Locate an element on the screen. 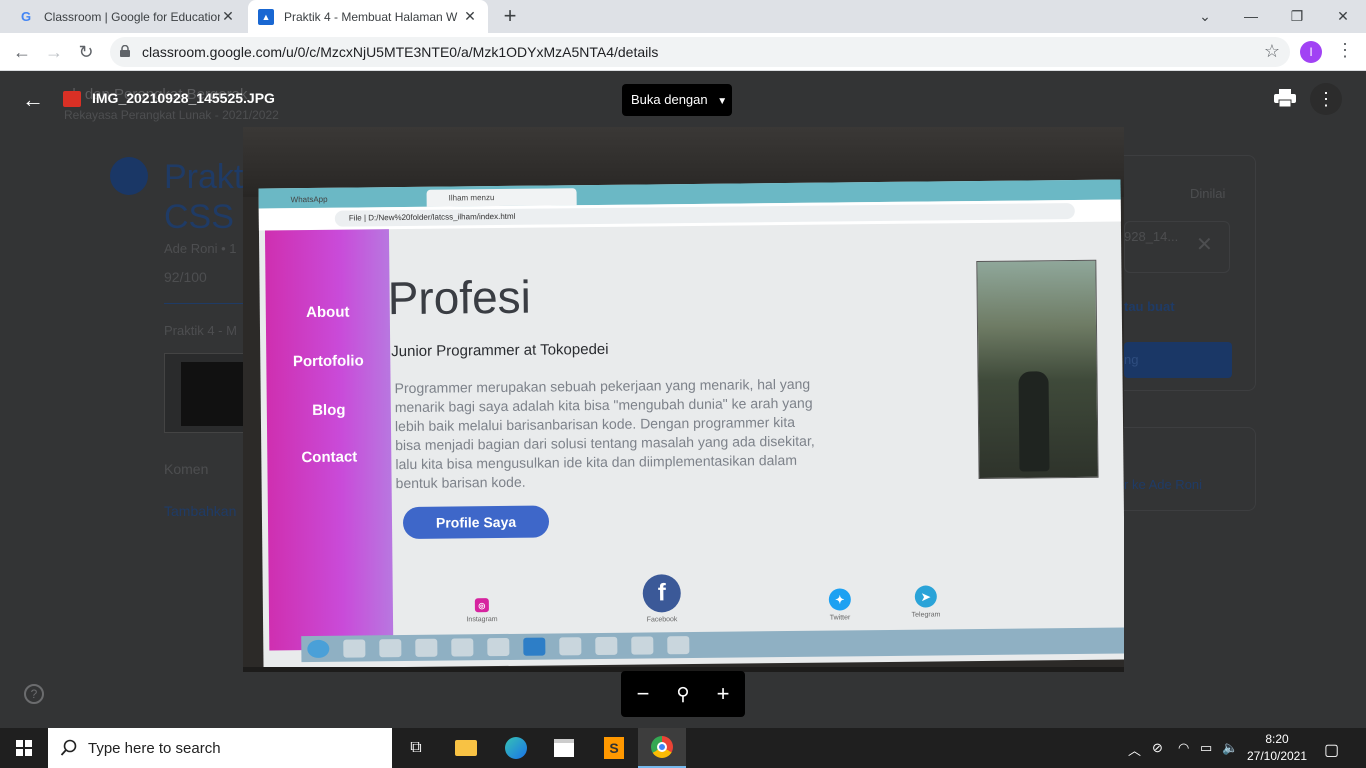 The width and height of the screenshot is (1366, 768). tab-title: Praktik 4 - Membuat Halaman W is located at coordinates (371, 16).